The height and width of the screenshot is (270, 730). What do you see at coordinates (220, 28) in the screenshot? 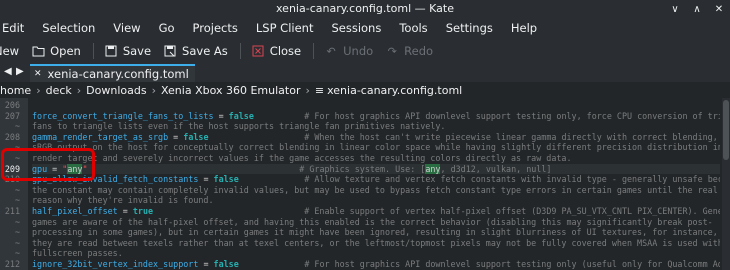
I see `menu-projects: Projects` at bounding box center [220, 28].